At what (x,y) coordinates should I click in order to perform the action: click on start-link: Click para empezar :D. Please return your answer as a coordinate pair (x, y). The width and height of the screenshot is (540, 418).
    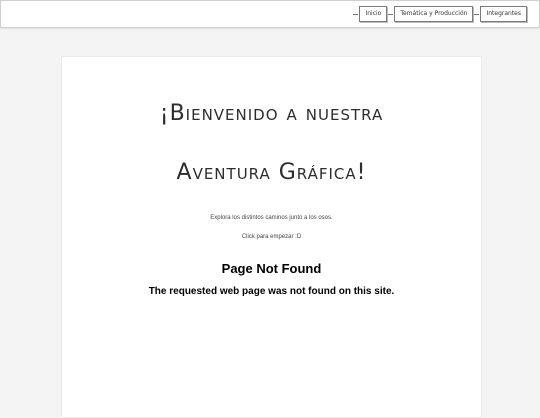
    Looking at the image, I should click on (271, 237).